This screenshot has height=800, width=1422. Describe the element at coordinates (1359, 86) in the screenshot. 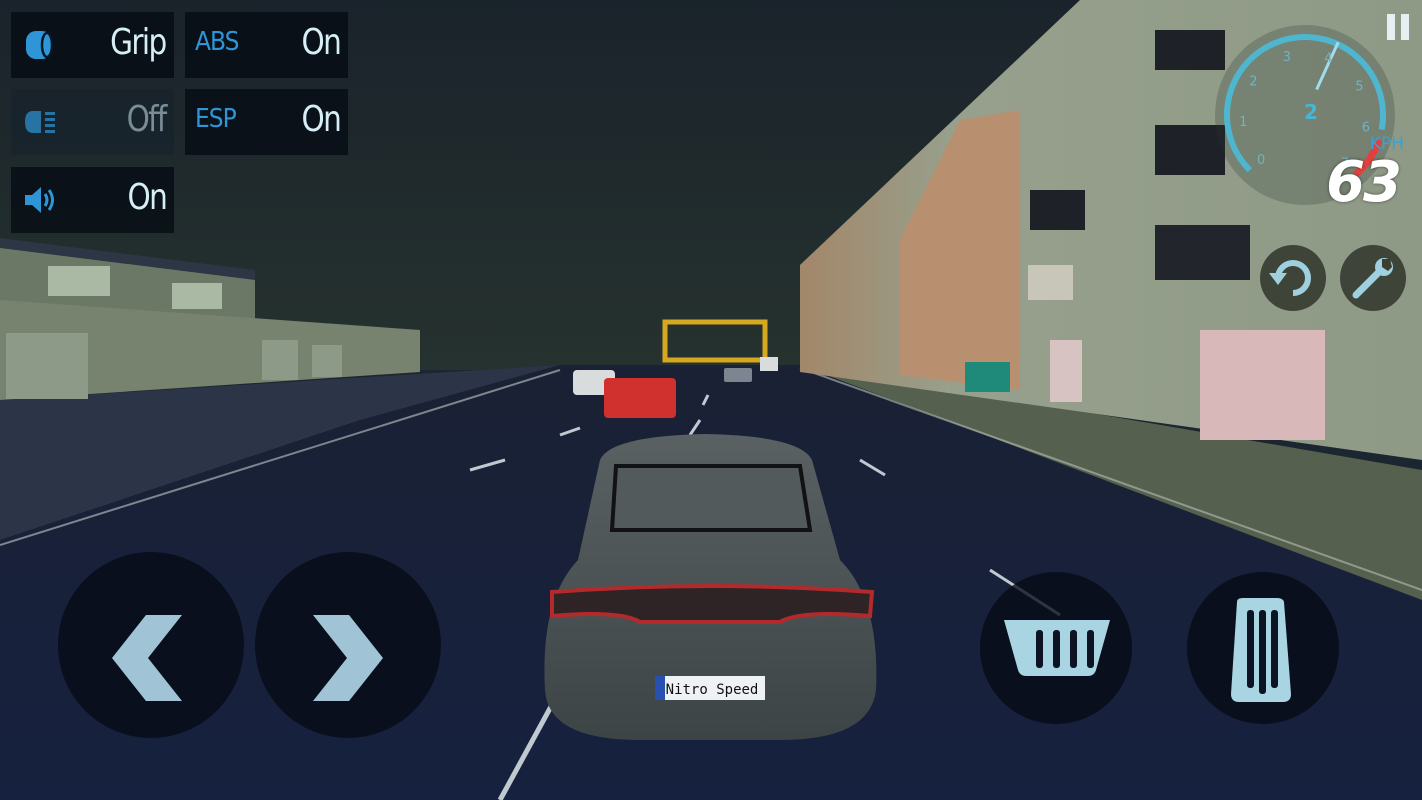

I see `tachometer-tick-label: 5` at that location.